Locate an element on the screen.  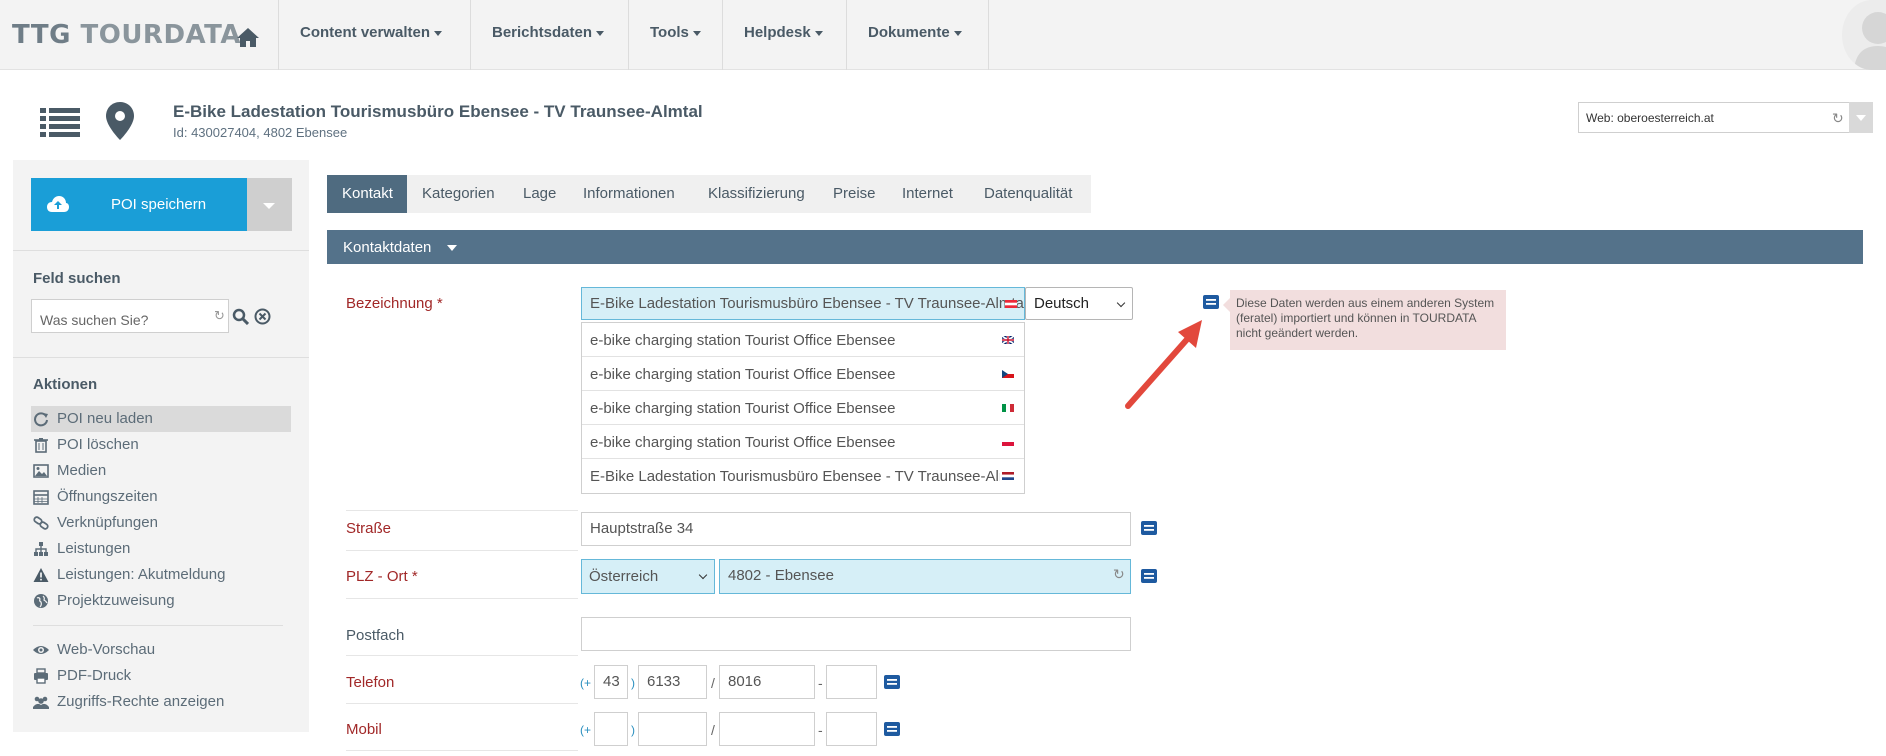
action-poi-neu-laden: POI neu laden is located at coordinates (161, 419).